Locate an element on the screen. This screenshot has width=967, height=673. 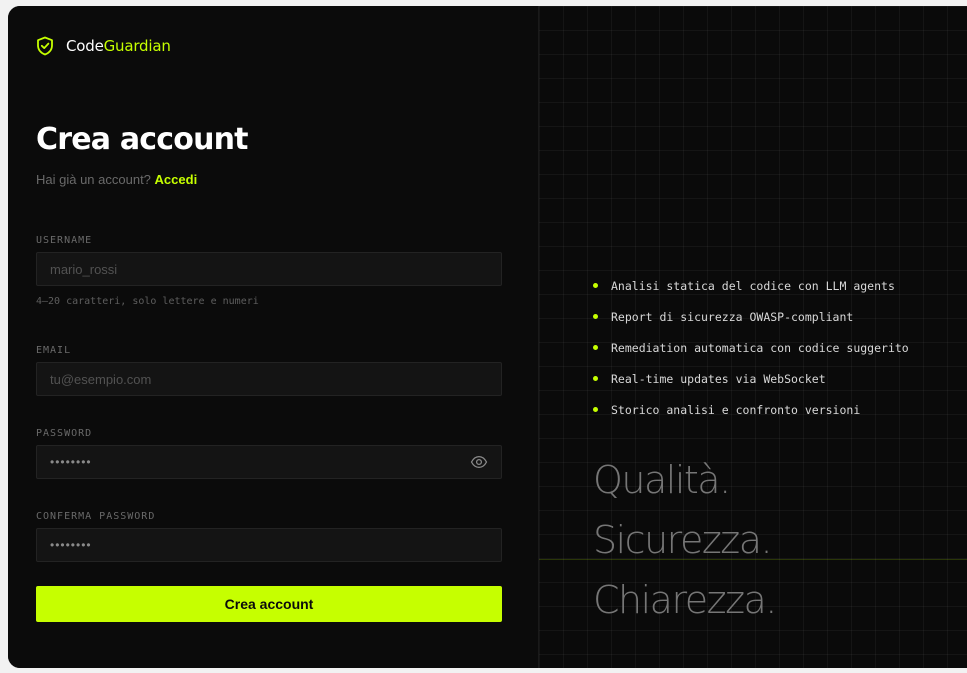
feature-item: Real-time updates via WebSocket is located at coordinates (751, 378).